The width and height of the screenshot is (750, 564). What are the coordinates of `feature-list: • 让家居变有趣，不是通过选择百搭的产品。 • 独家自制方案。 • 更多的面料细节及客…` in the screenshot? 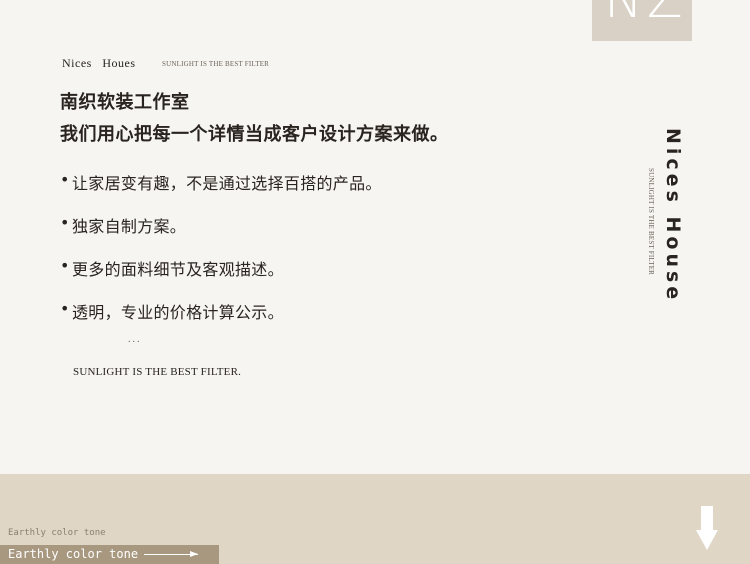 It's located at (221, 256).